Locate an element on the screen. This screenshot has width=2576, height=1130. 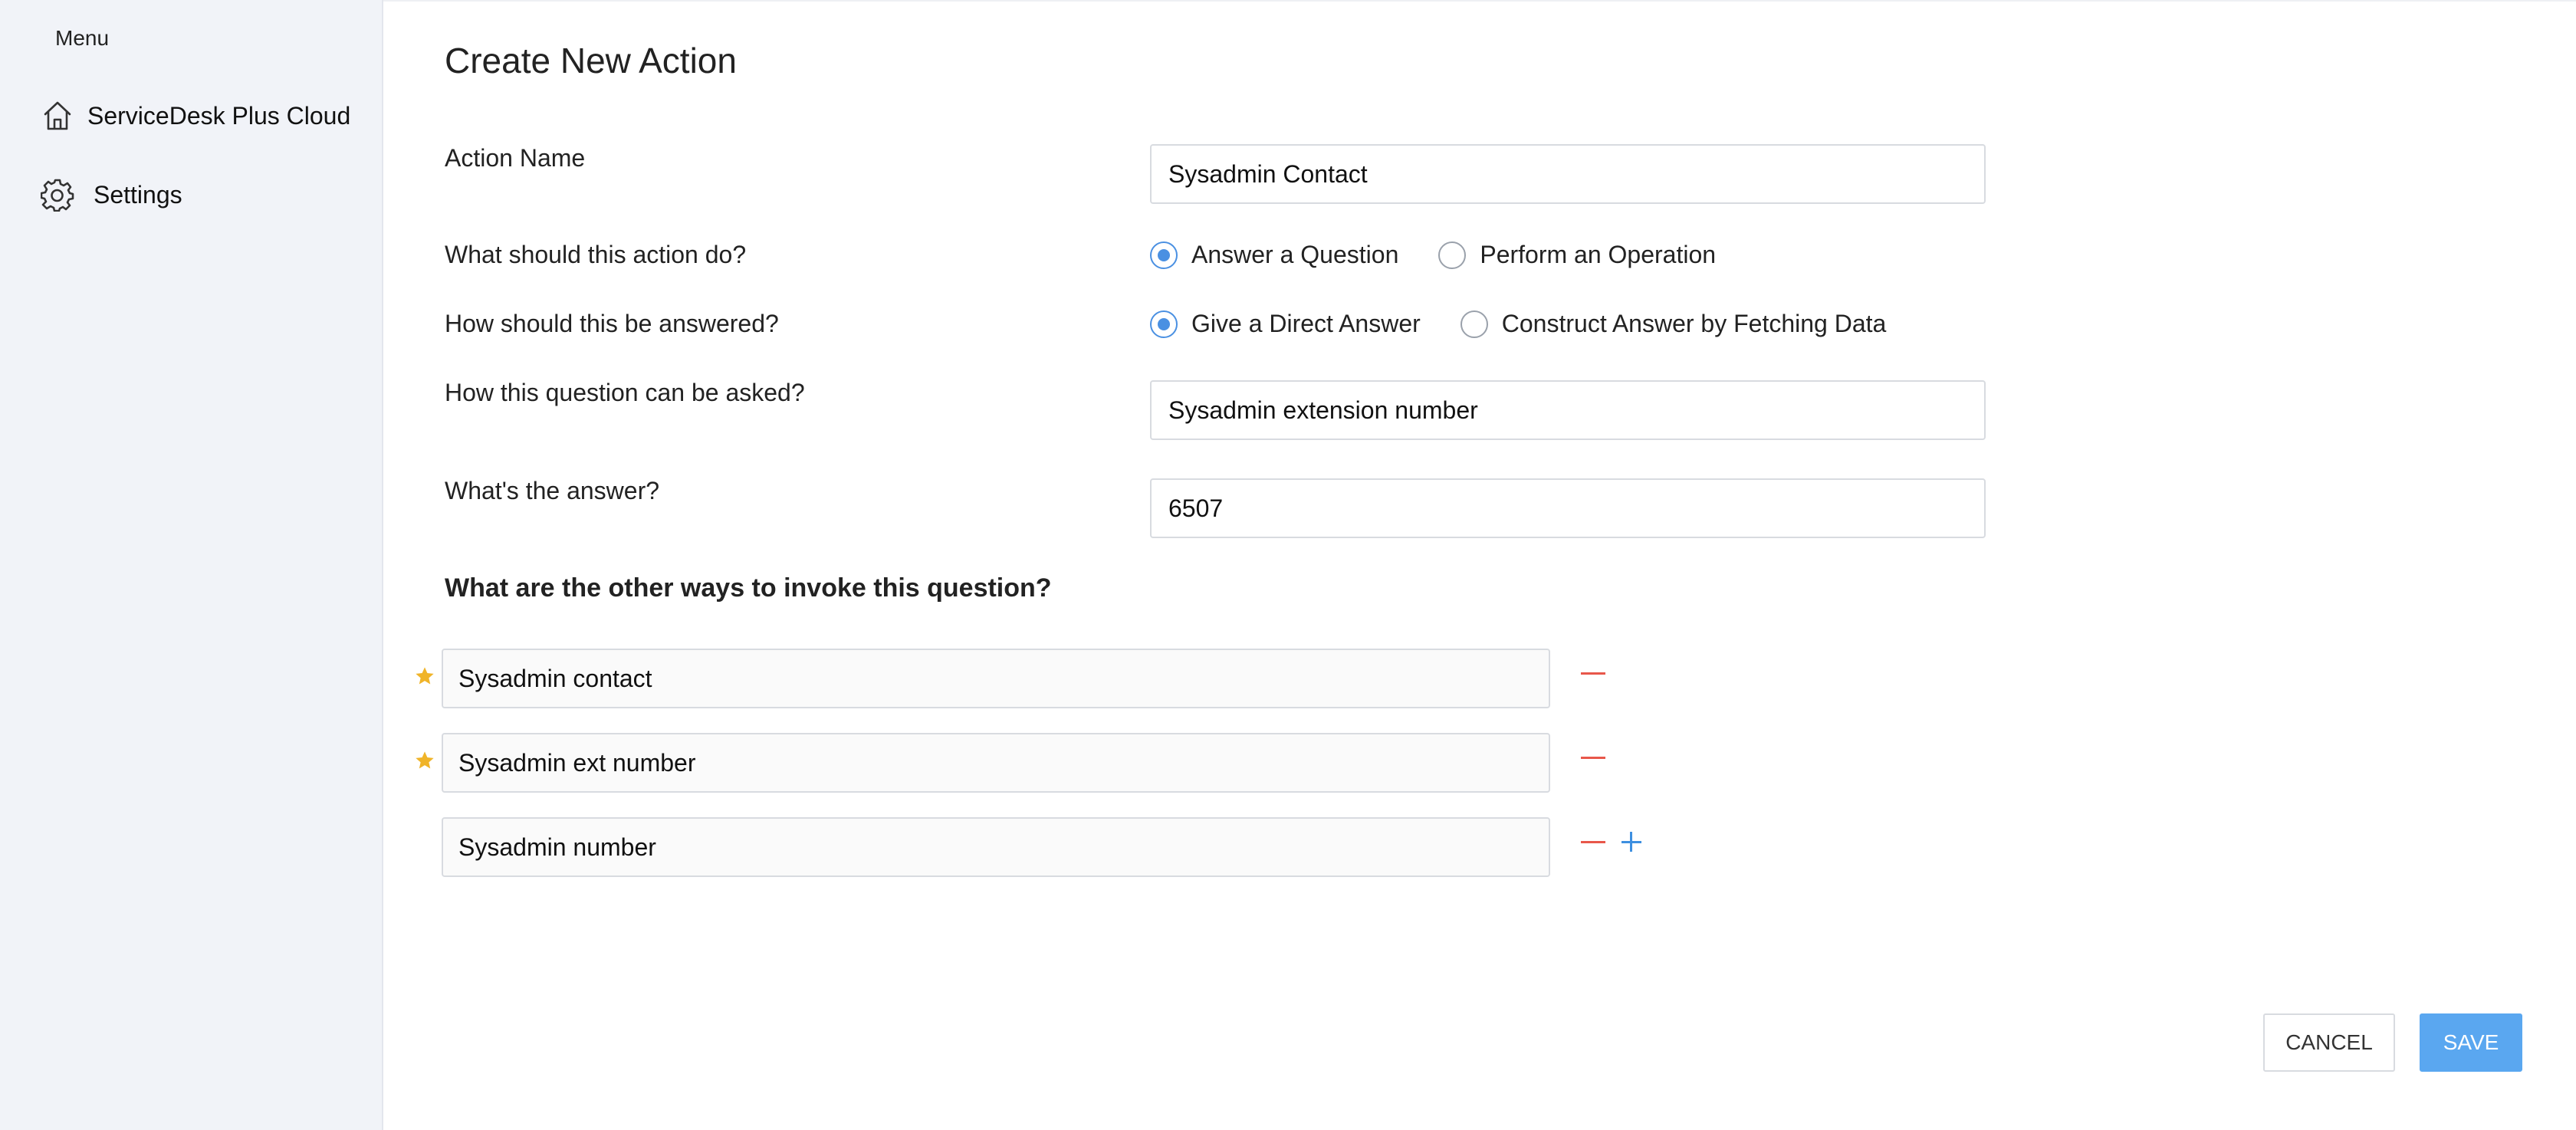
sidebar: Menu ServiceDesk Plus Cloud Settings is located at coordinates (192, 565).